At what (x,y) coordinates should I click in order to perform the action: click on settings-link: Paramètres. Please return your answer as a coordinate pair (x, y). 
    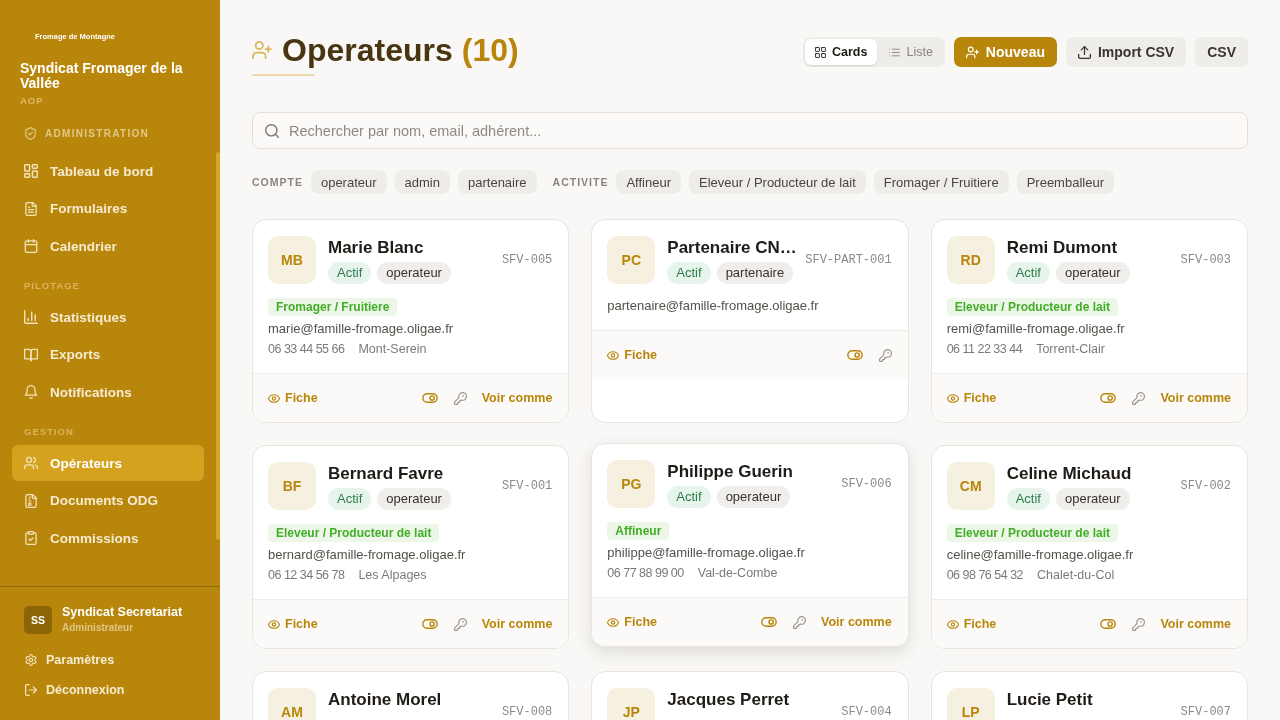
    Looking at the image, I should click on (69, 660).